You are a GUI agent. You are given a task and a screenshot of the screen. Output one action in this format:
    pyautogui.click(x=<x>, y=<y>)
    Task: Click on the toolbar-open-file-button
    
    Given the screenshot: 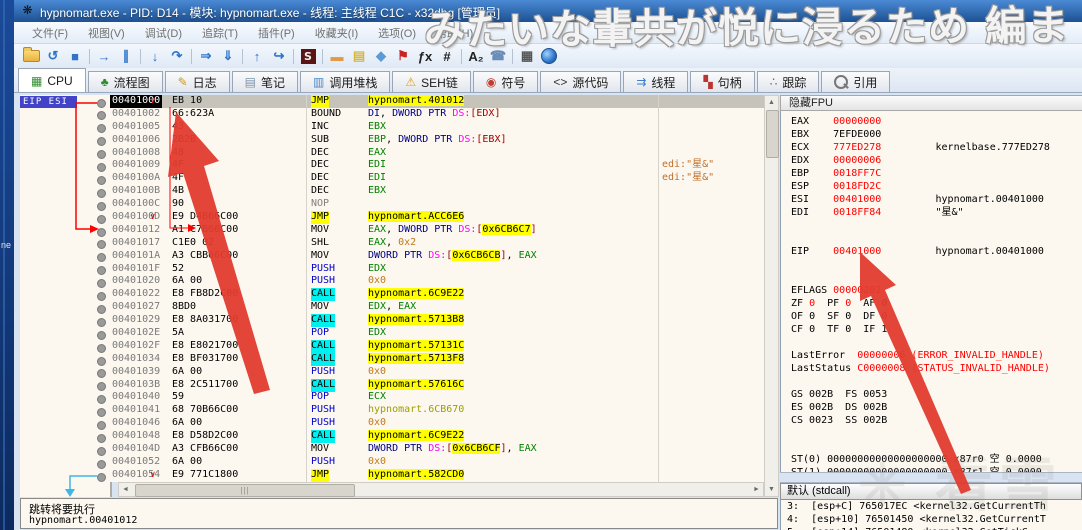 What is the action you would take?
    pyautogui.click(x=31, y=56)
    